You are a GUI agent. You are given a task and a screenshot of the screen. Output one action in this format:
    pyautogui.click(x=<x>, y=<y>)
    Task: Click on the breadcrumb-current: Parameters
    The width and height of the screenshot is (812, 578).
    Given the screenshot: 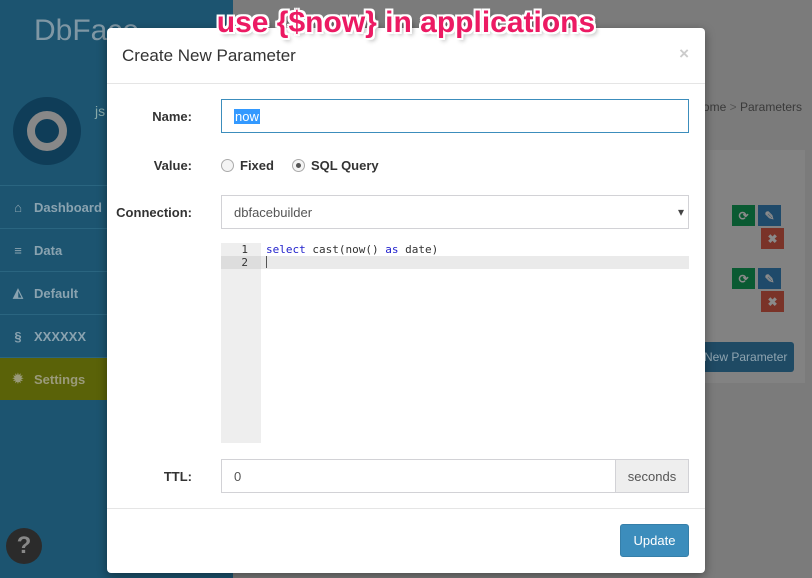 What is the action you would take?
    pyautogui.click(x=770, y=107)
    